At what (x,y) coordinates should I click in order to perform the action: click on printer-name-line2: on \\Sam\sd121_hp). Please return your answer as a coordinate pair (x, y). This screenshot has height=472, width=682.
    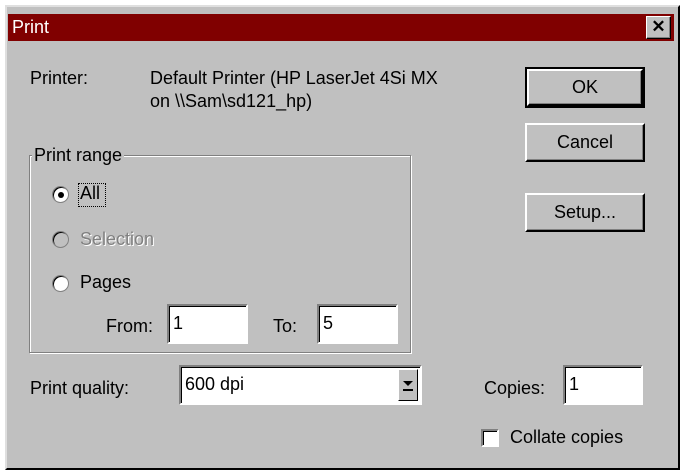
    Looking at the image, I should click on (231, 101).